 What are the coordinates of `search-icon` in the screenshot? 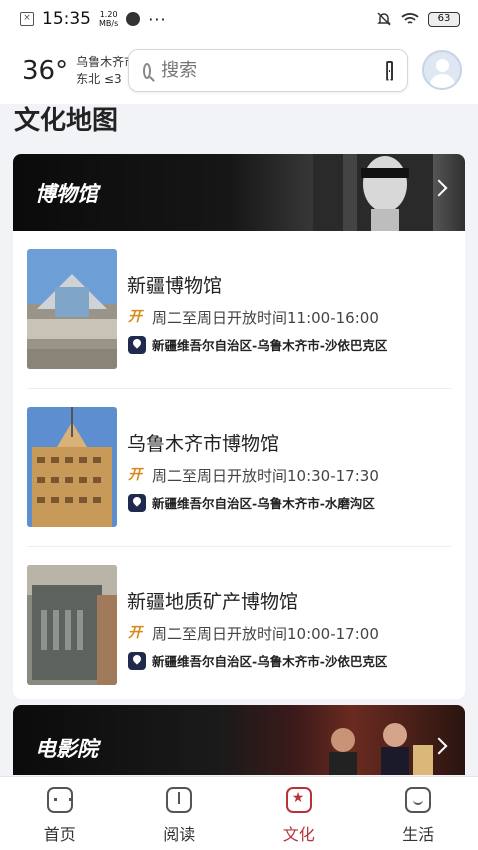 It's located at (147, 70).